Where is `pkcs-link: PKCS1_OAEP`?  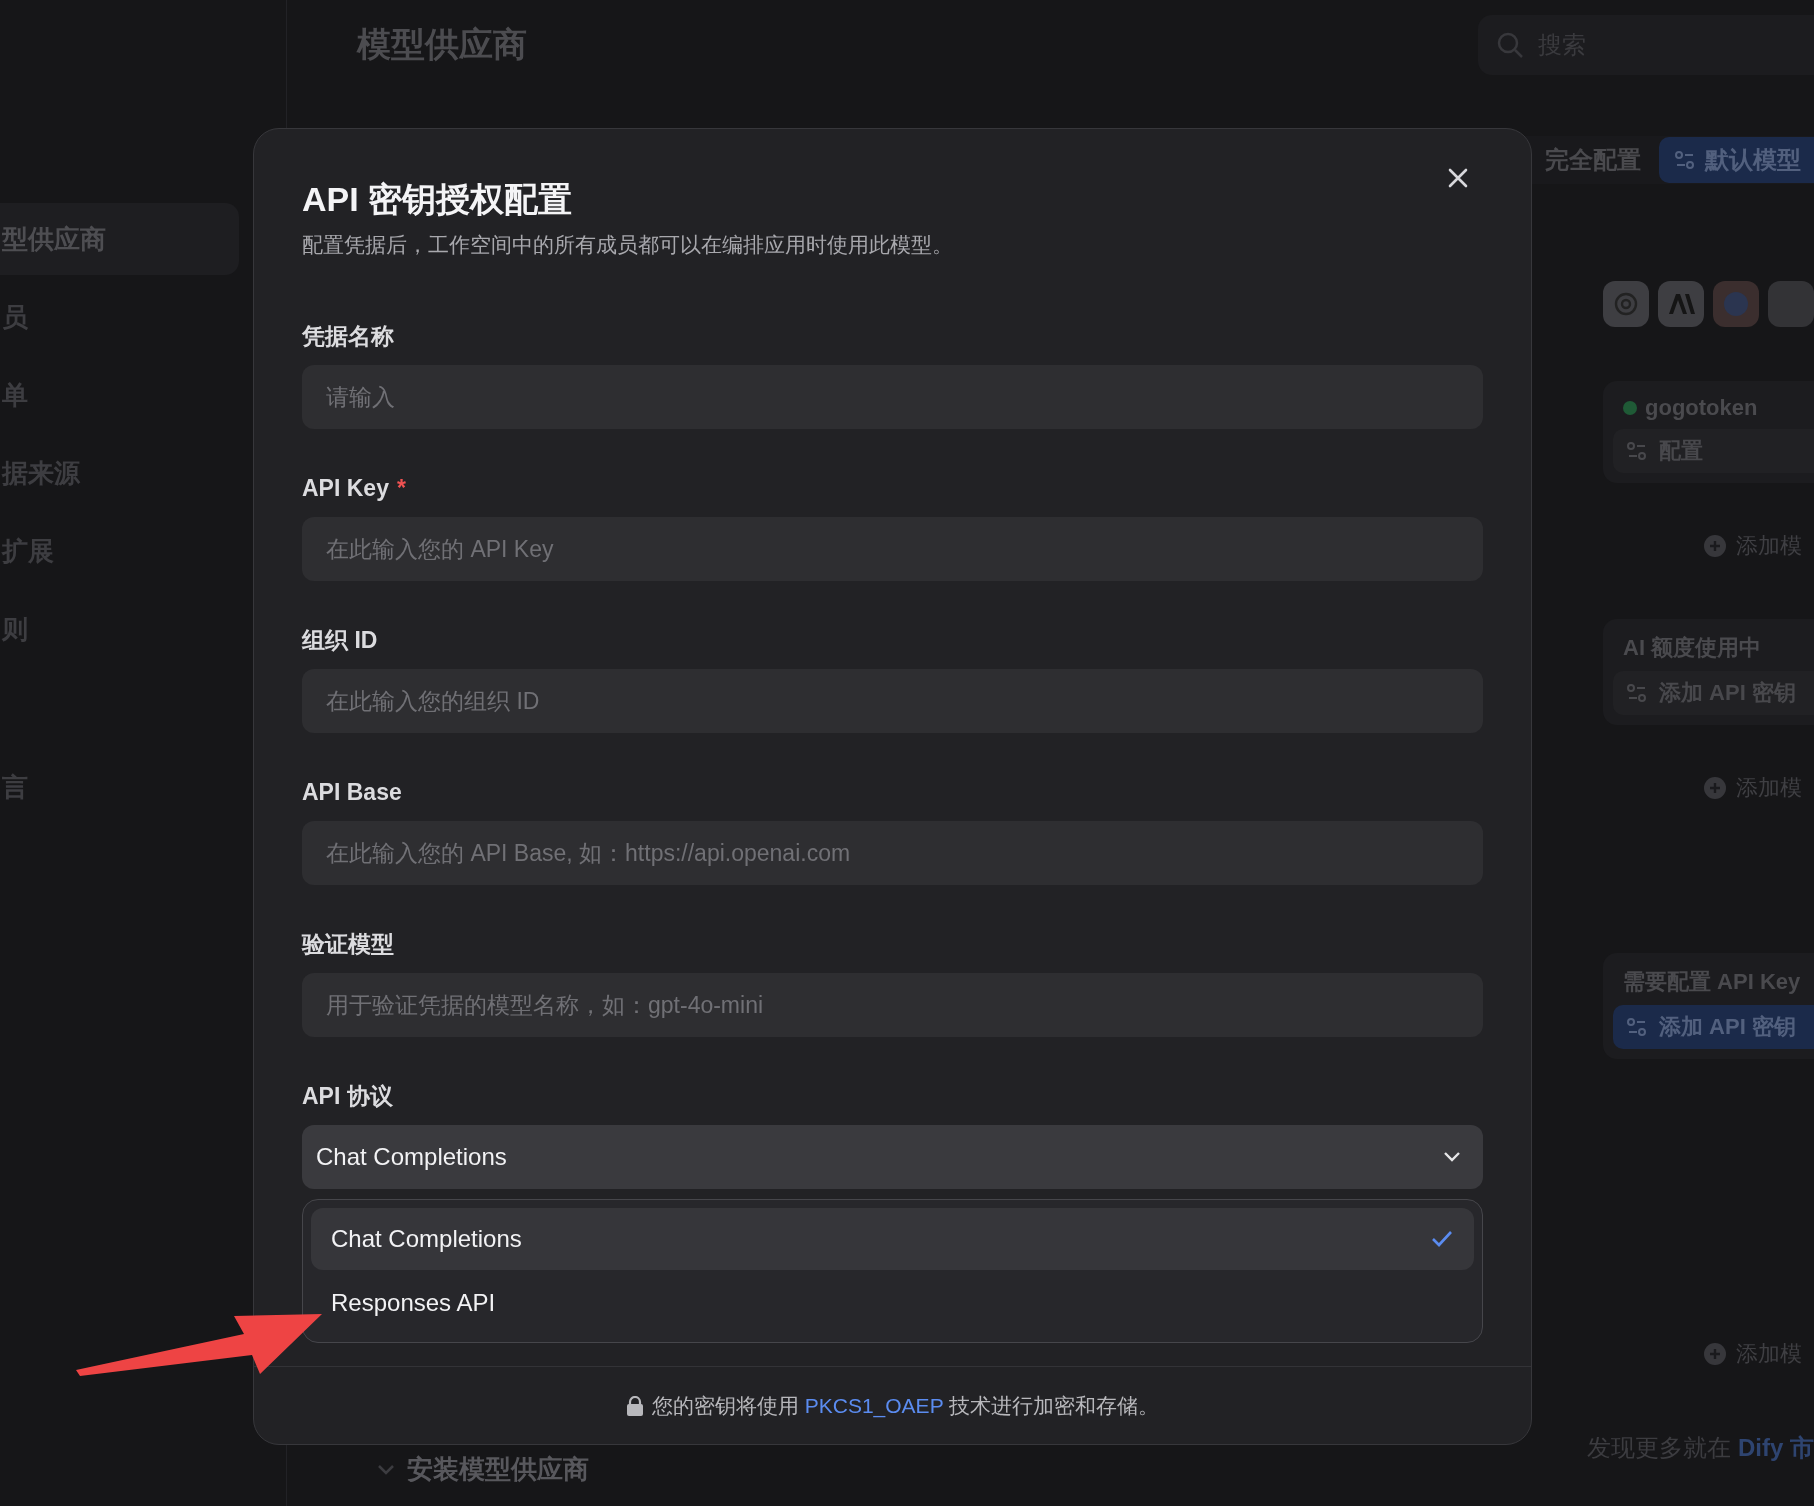 pkcs-link: PKCS1_OAEP is located at coordinates (874, 1405).